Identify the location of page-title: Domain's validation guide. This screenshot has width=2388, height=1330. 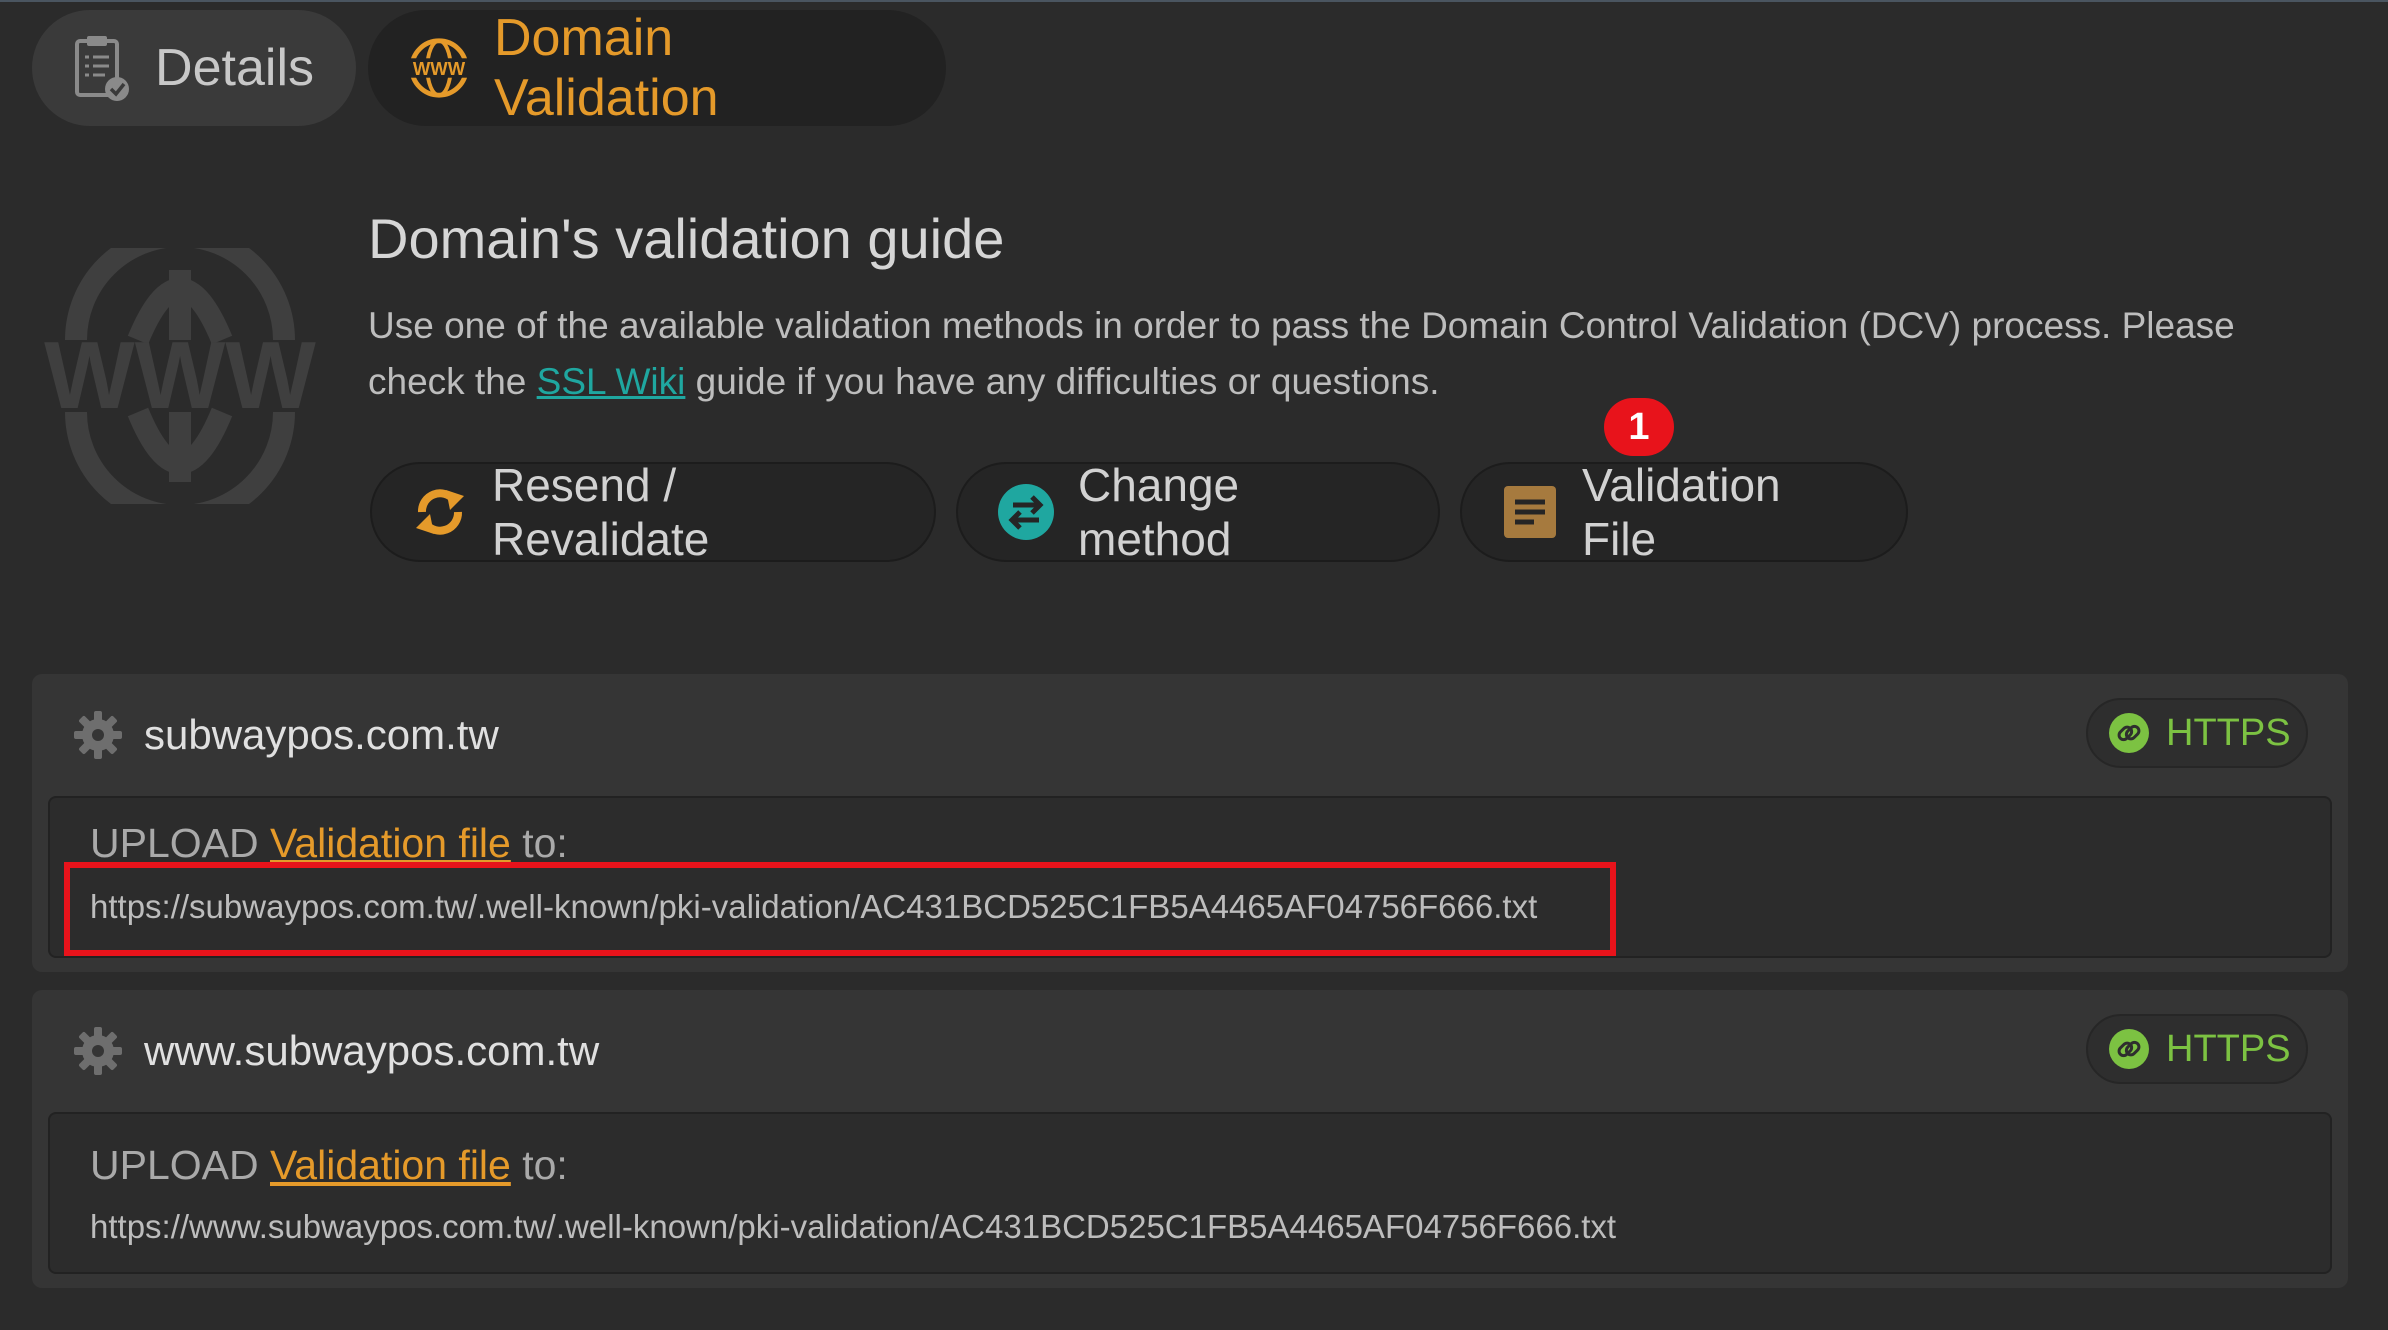
(686, 238).